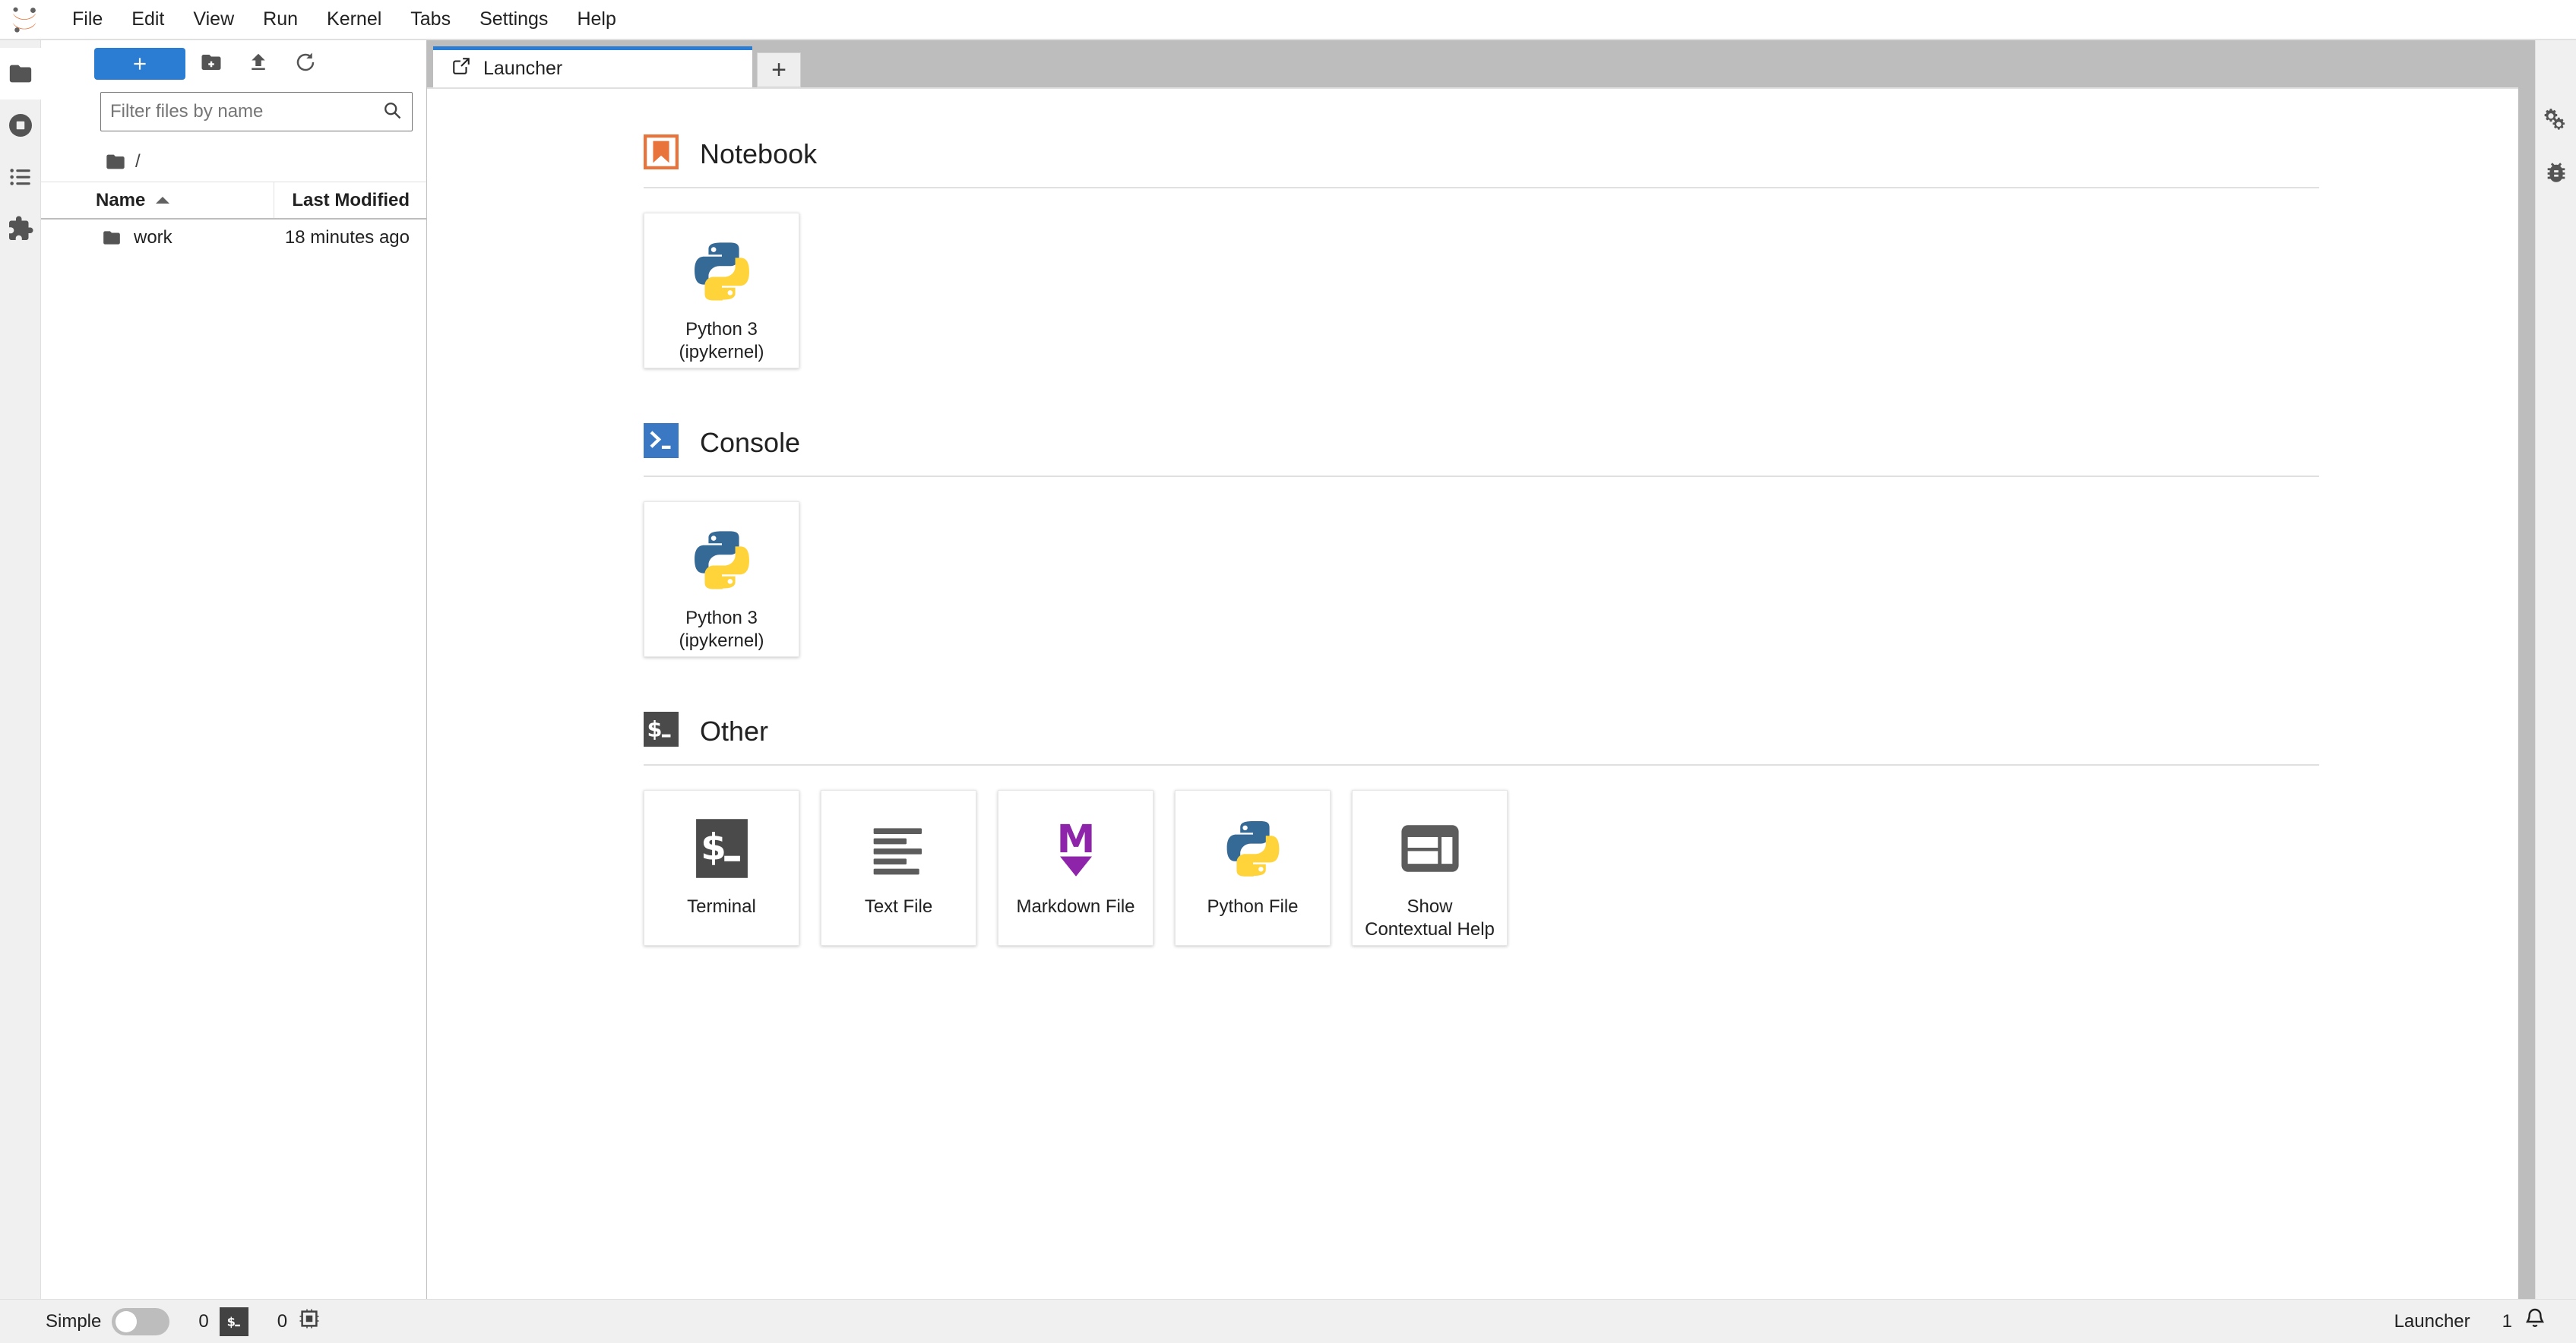  I want to click on status-bar: Simple 0 $ 0 Launcher 1, so click(1288, 1321).